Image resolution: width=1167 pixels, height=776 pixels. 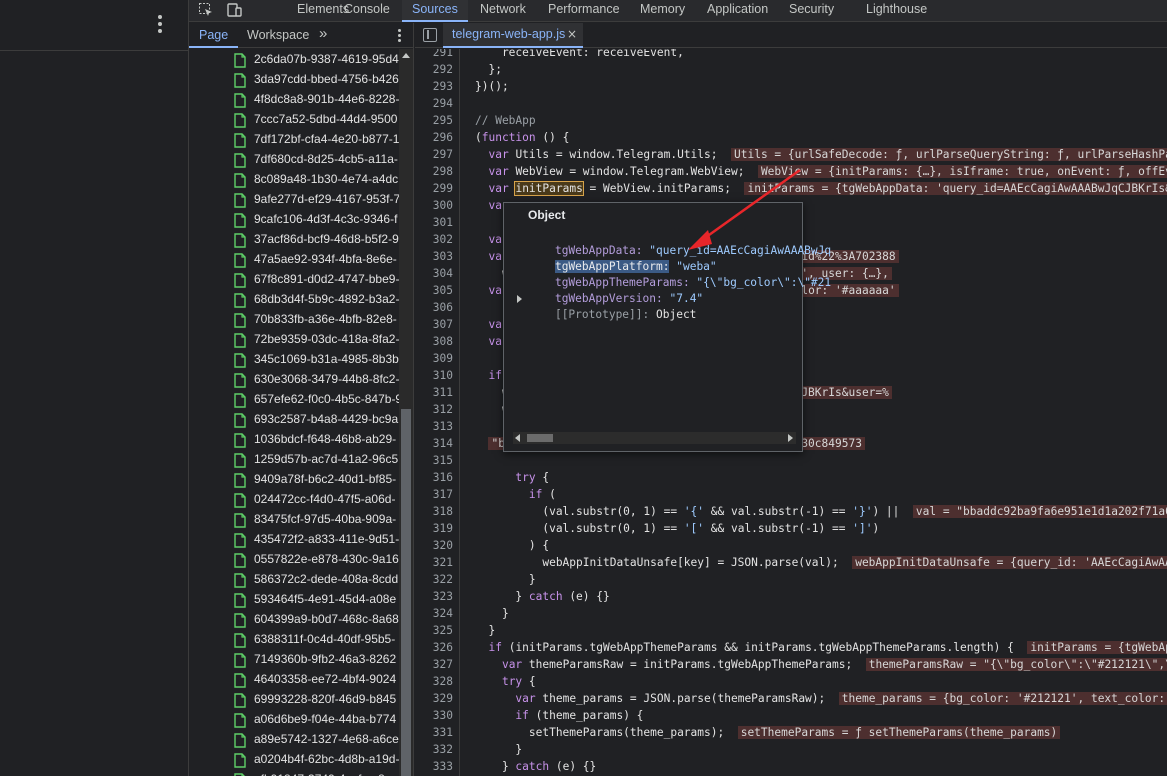 What do you see at coordinates (615, 290) in the screenshot?
I see `popover-row-tgwebappversion: tgWebAppVersion: "7.4"` at bounding box center [615, 290].